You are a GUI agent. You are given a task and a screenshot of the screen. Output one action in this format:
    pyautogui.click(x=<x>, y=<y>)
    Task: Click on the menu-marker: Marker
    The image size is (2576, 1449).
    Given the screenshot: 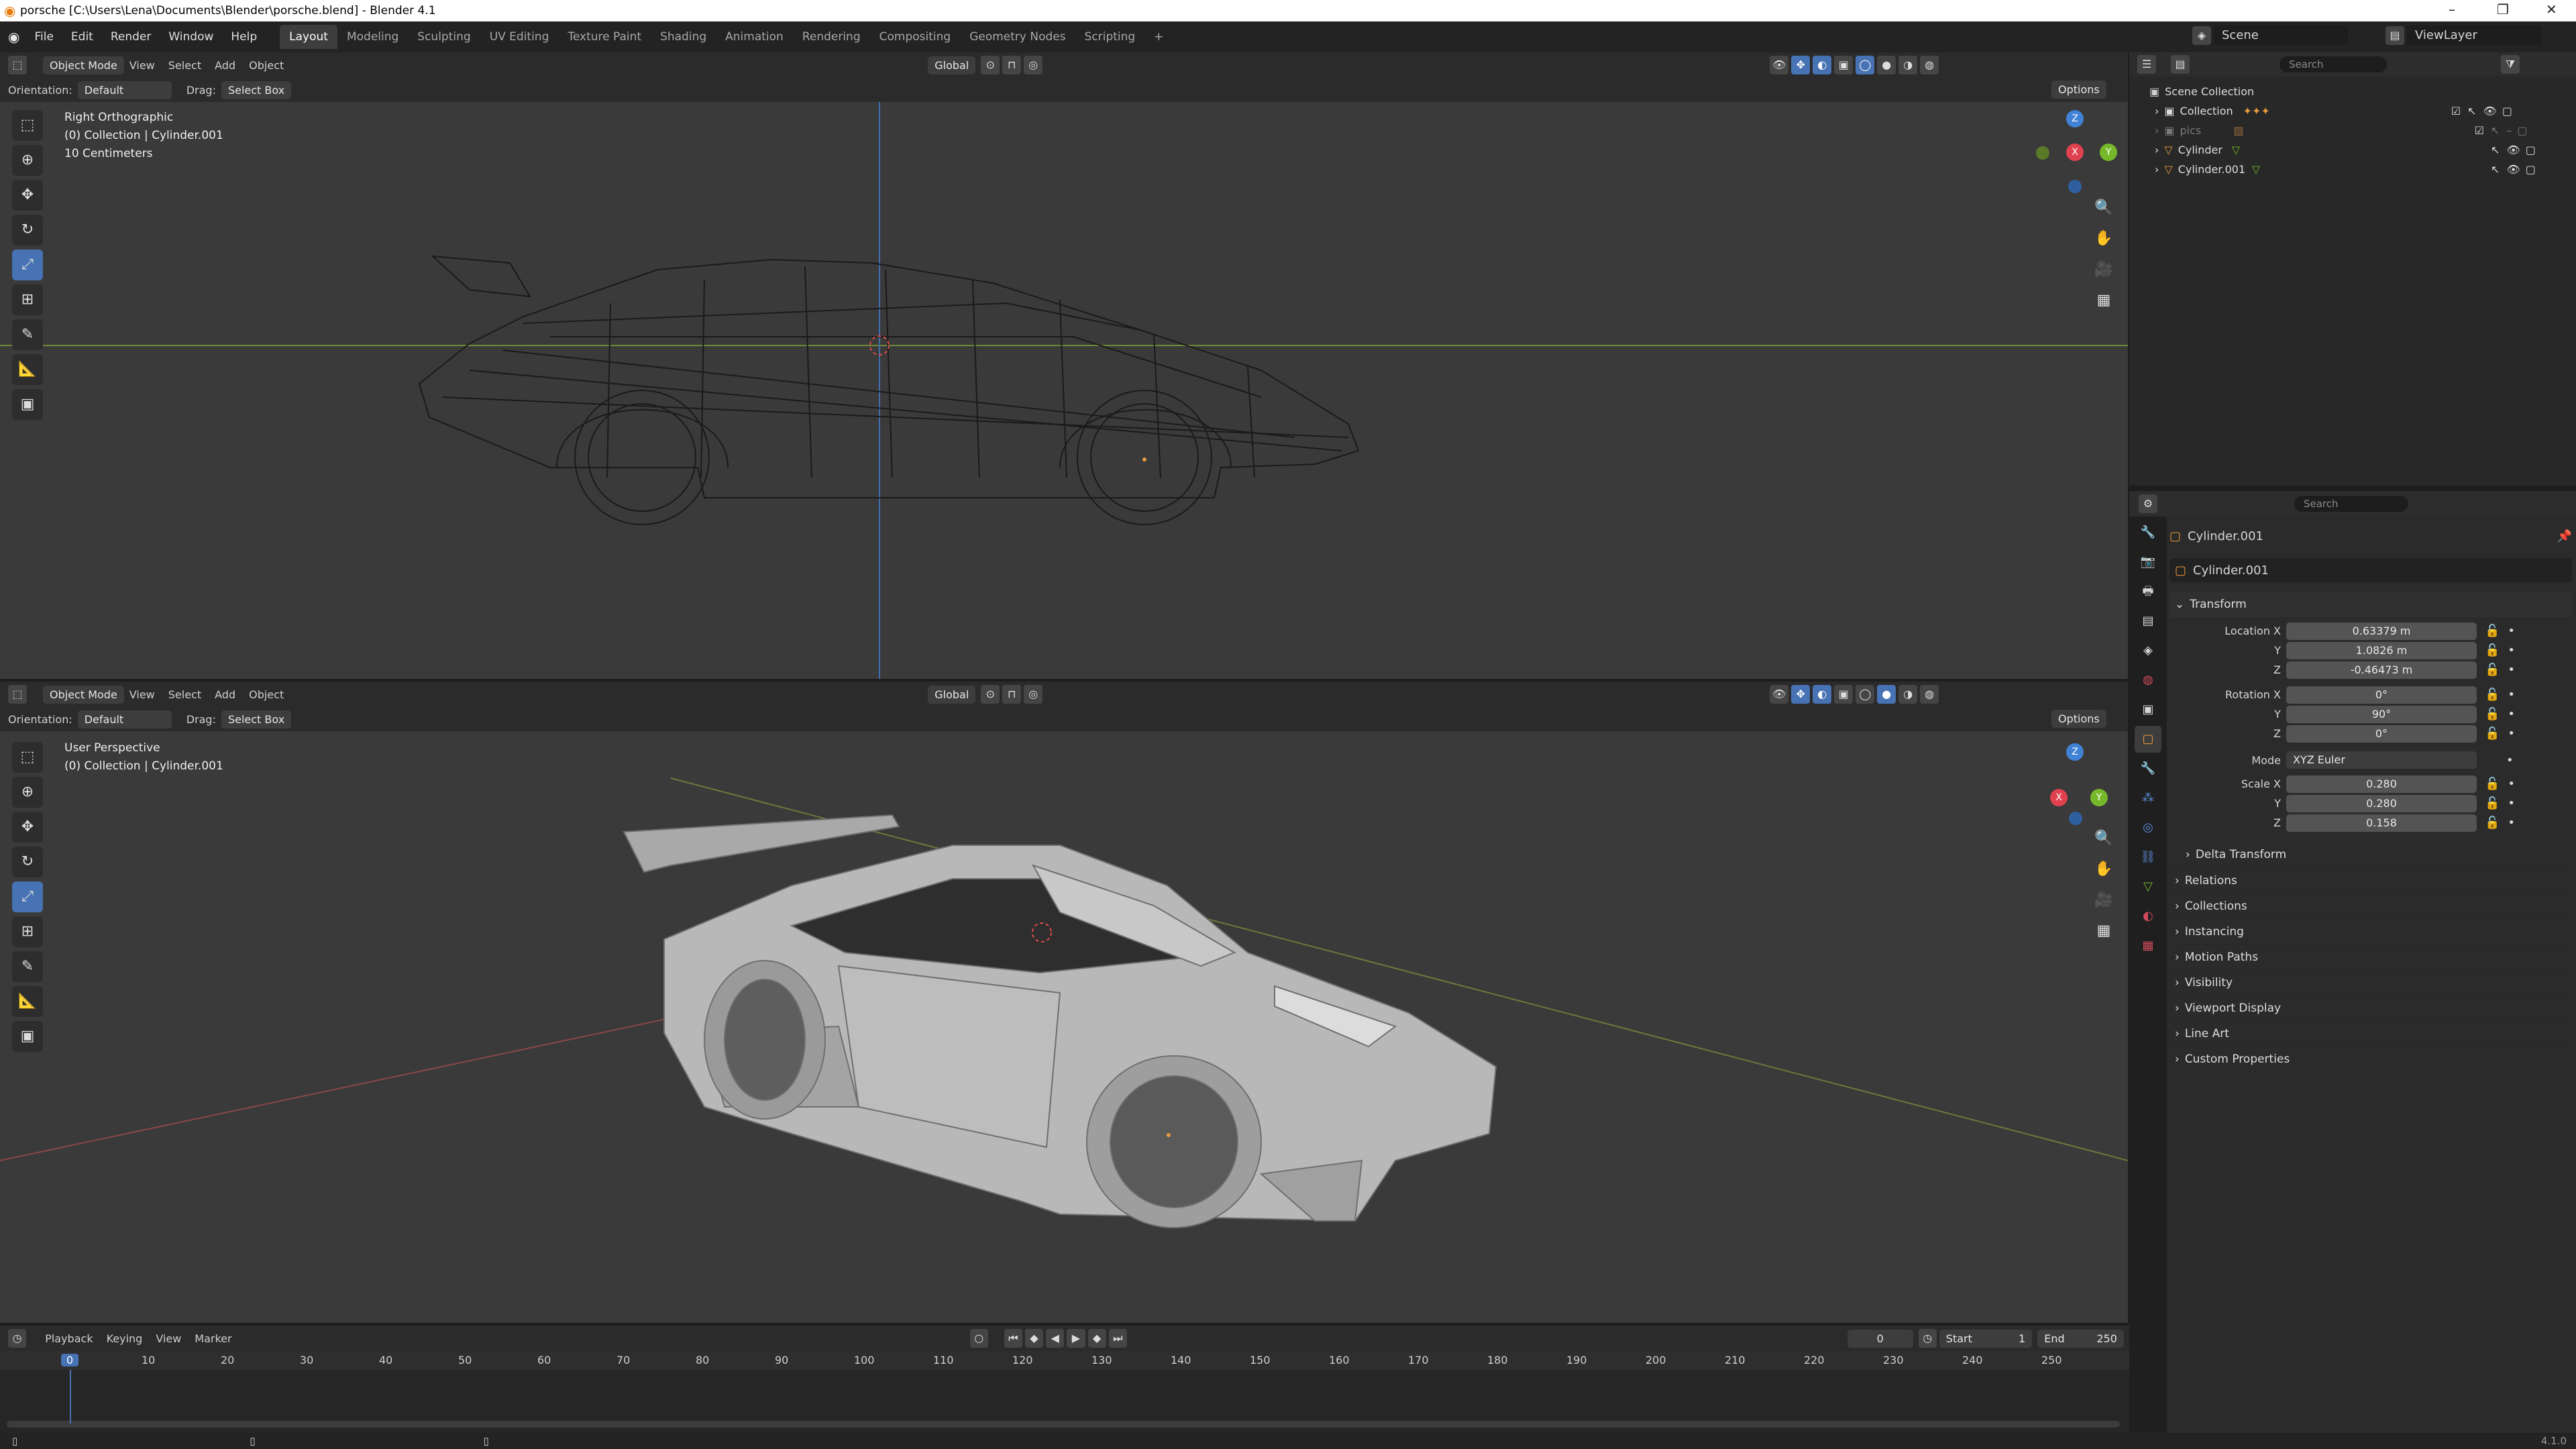 What is the action you would take?
    pyautogui.click(x=213, y=1338)
    